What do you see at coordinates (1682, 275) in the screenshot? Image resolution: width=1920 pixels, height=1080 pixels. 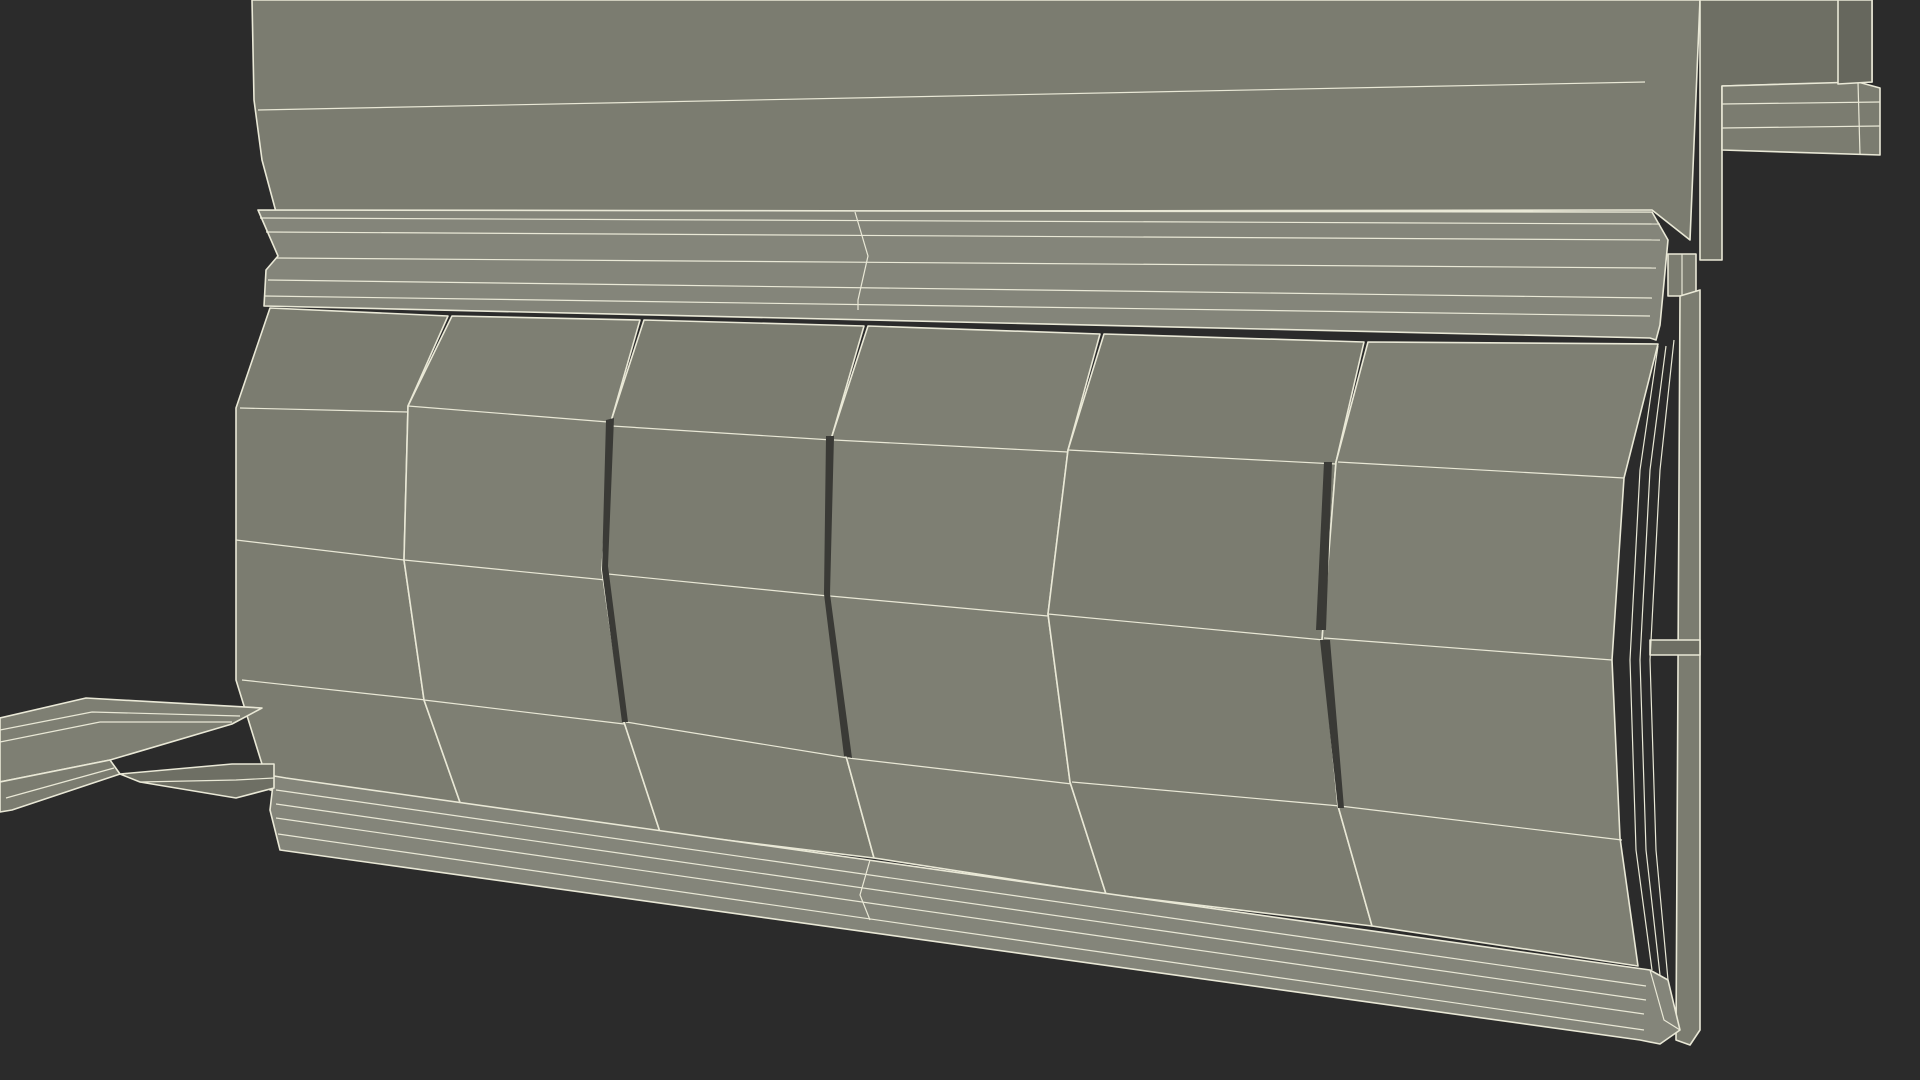 I see `rail-connector` at bounding box center [1682, 275].